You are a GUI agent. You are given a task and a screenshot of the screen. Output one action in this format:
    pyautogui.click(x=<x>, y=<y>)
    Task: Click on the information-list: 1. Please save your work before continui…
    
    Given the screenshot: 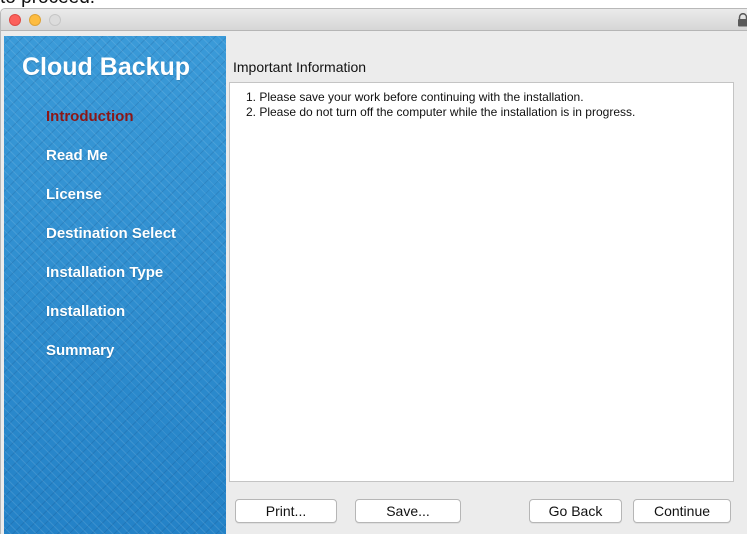 What is the action you would take?
    pyautogui.click(x=440, y=105)
    